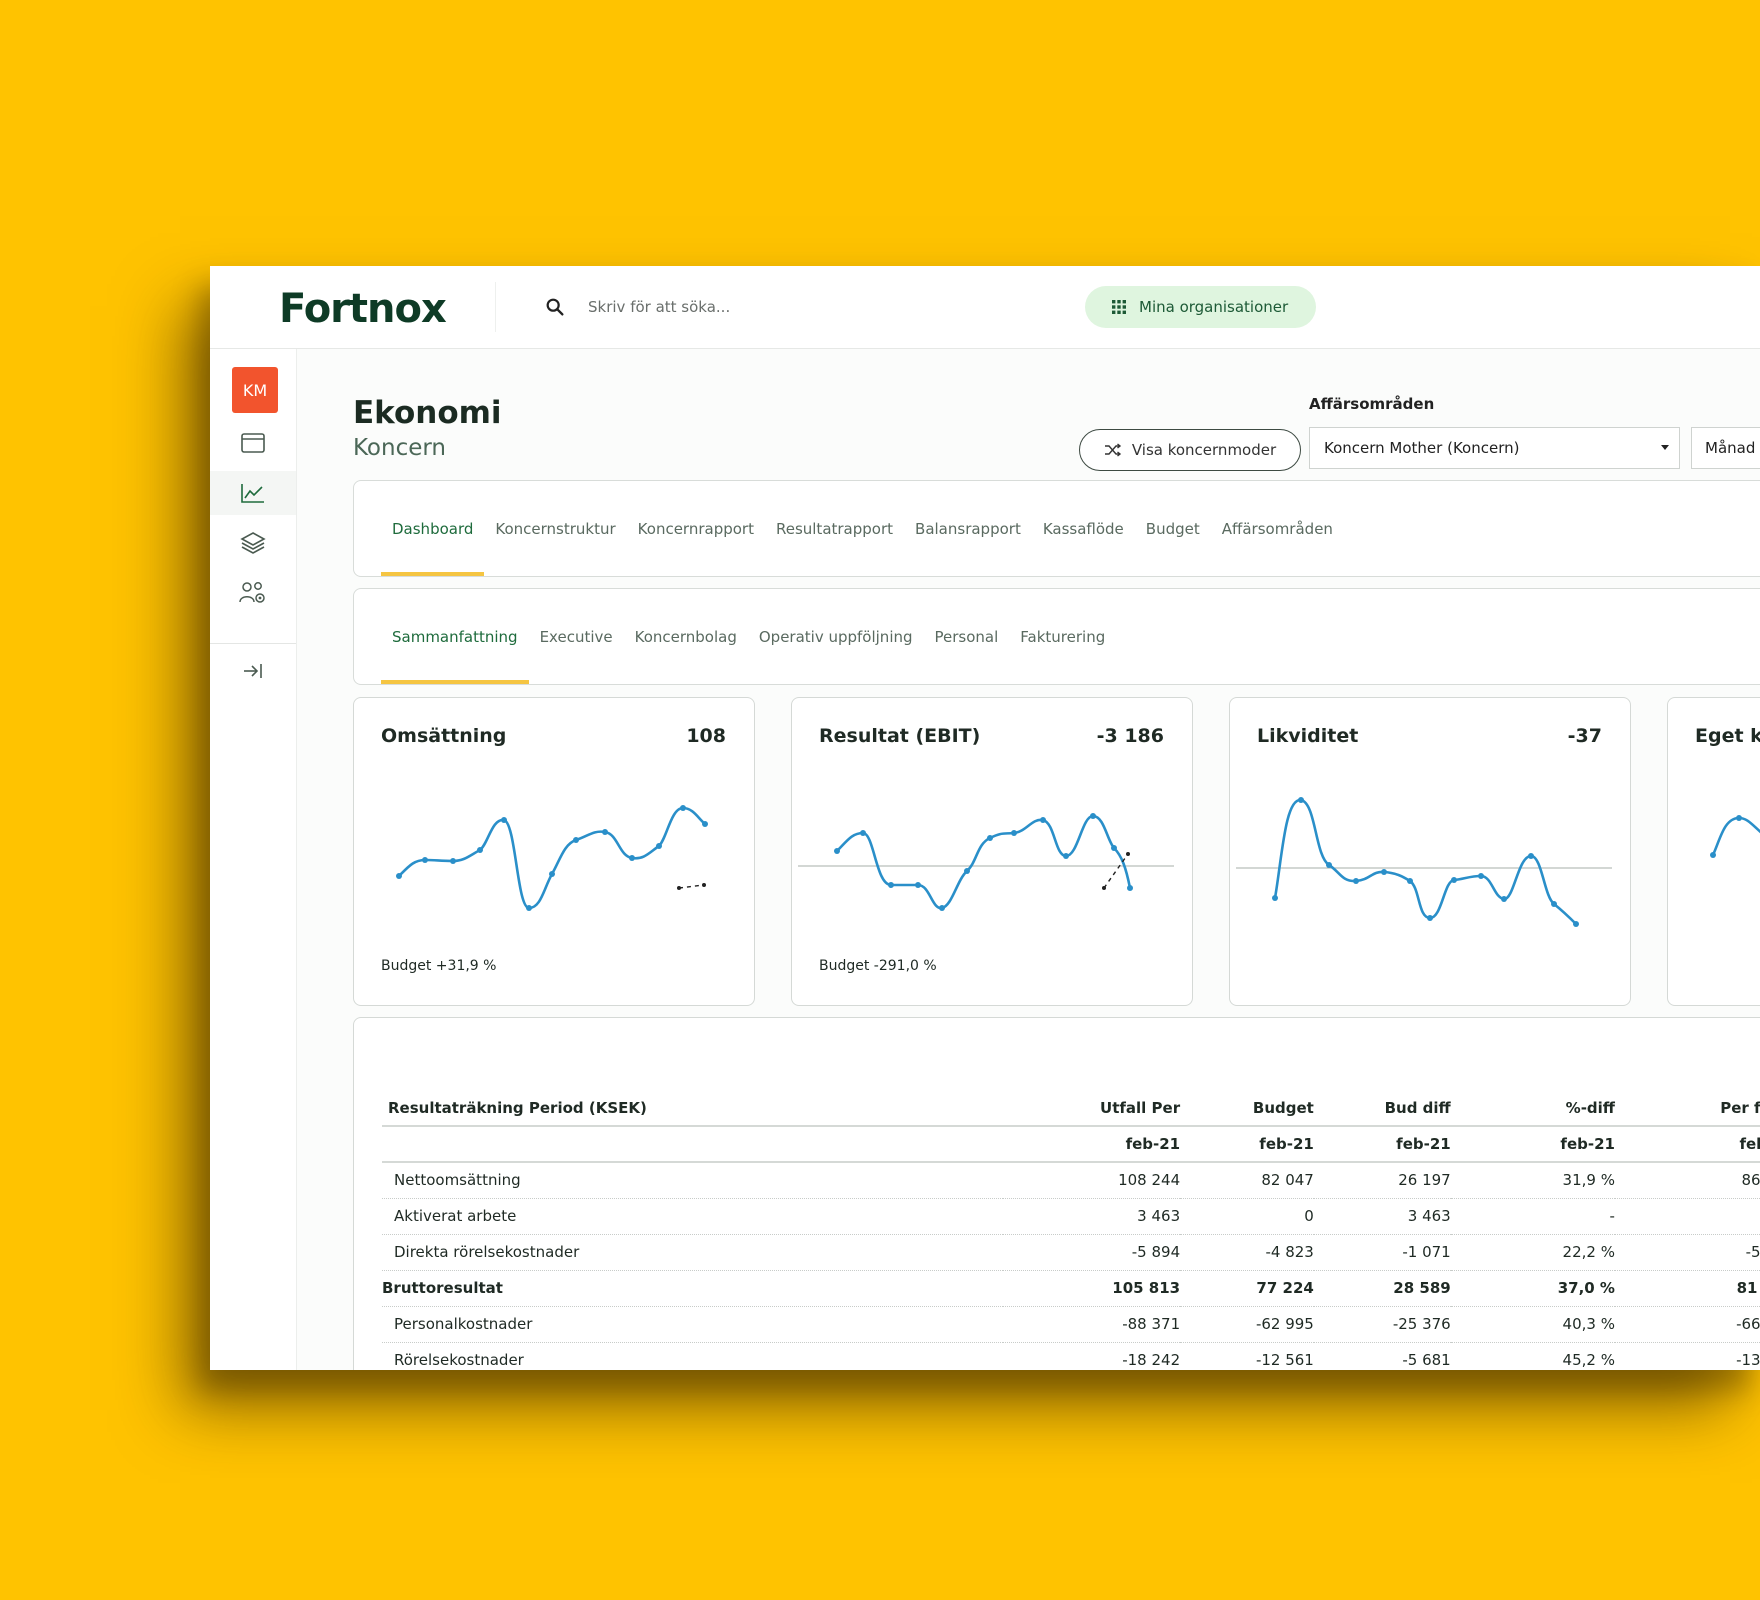  I want to click on my-organisations-button: Mina organisationer, so click(1200, 307).